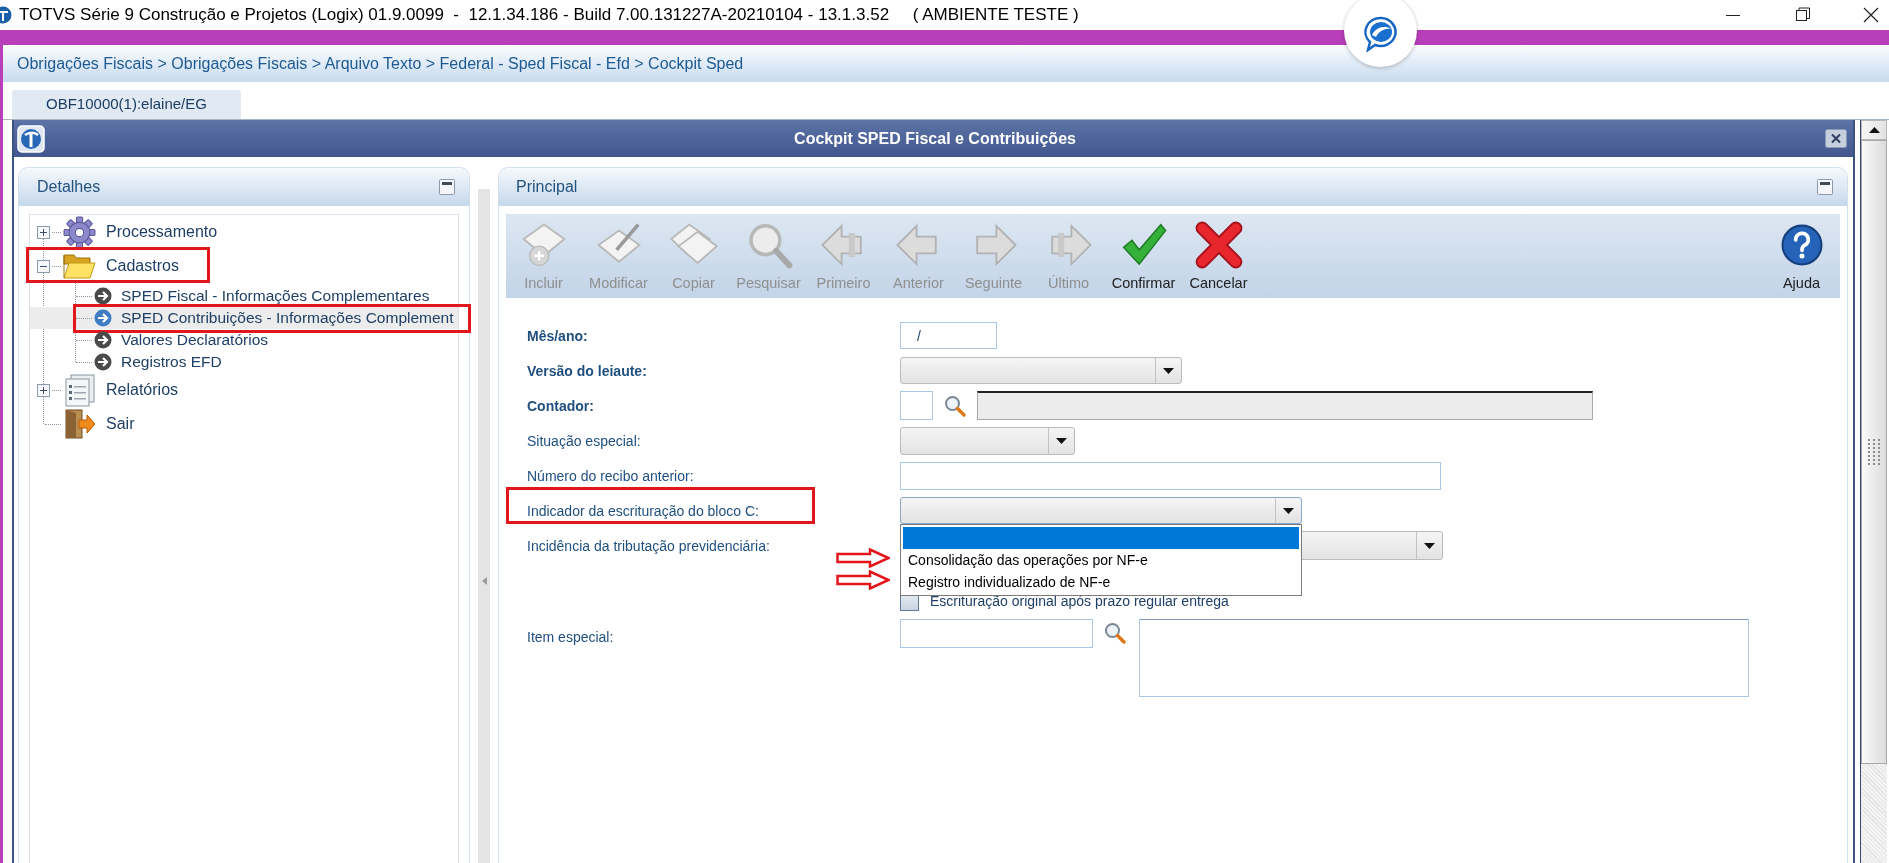  What do you see at coordinates (31, 138) in the screenshot?
I see `window-logo-icon` at bounding box center [31, 138].